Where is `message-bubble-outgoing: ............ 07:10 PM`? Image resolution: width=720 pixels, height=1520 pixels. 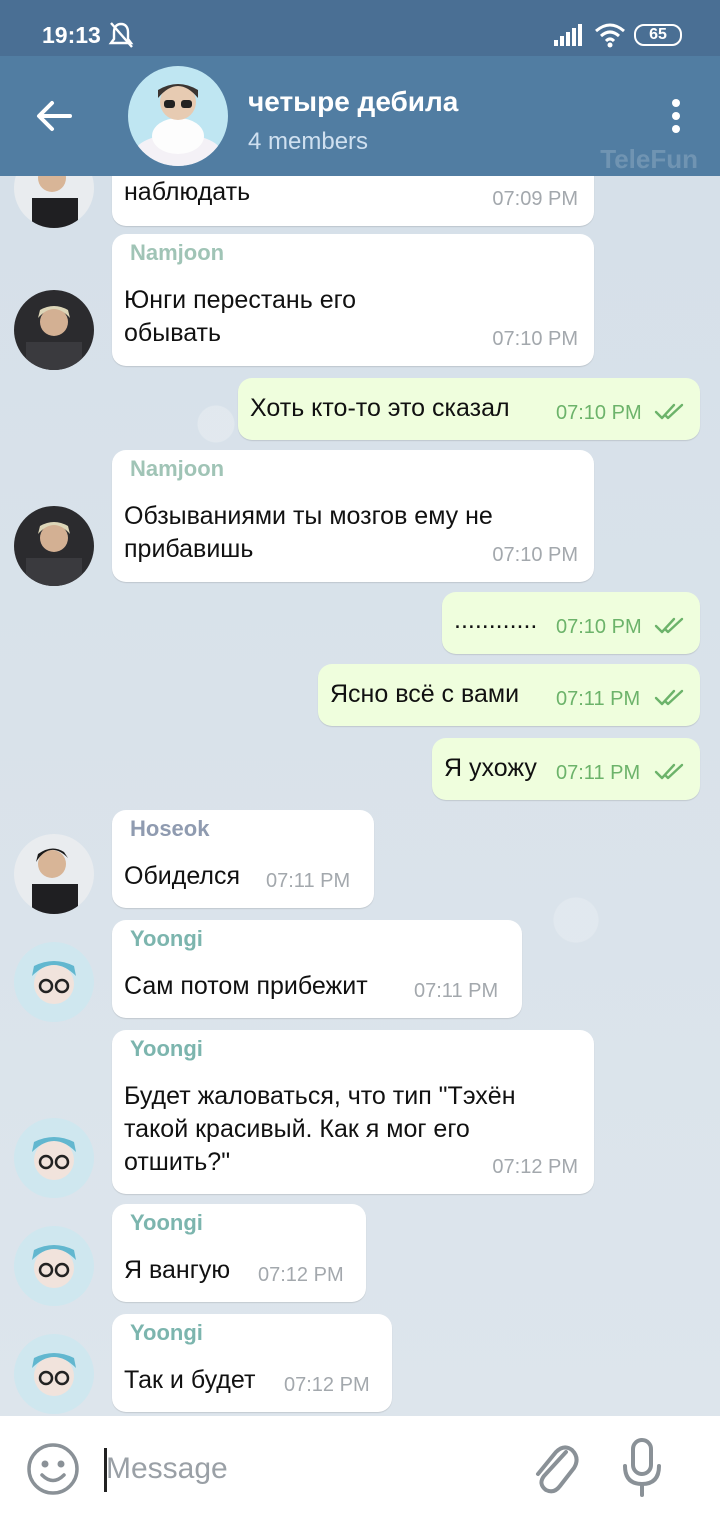
message-bubble-outgoing: ............ 07:10 PM is located at coordinates (571, 623).